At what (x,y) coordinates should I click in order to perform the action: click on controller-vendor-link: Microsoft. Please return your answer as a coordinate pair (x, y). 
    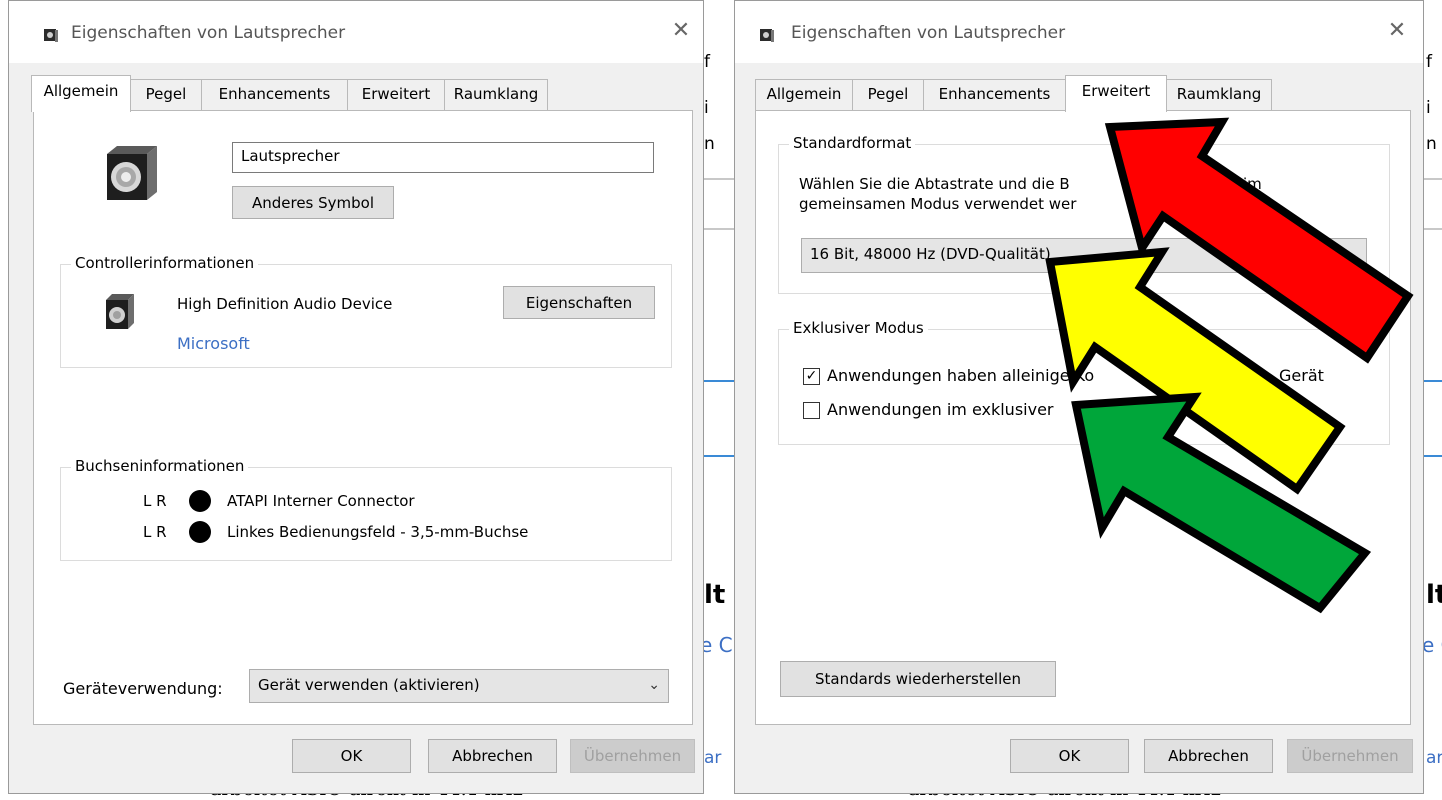
    Looking at the image, I should click on (213, 343).